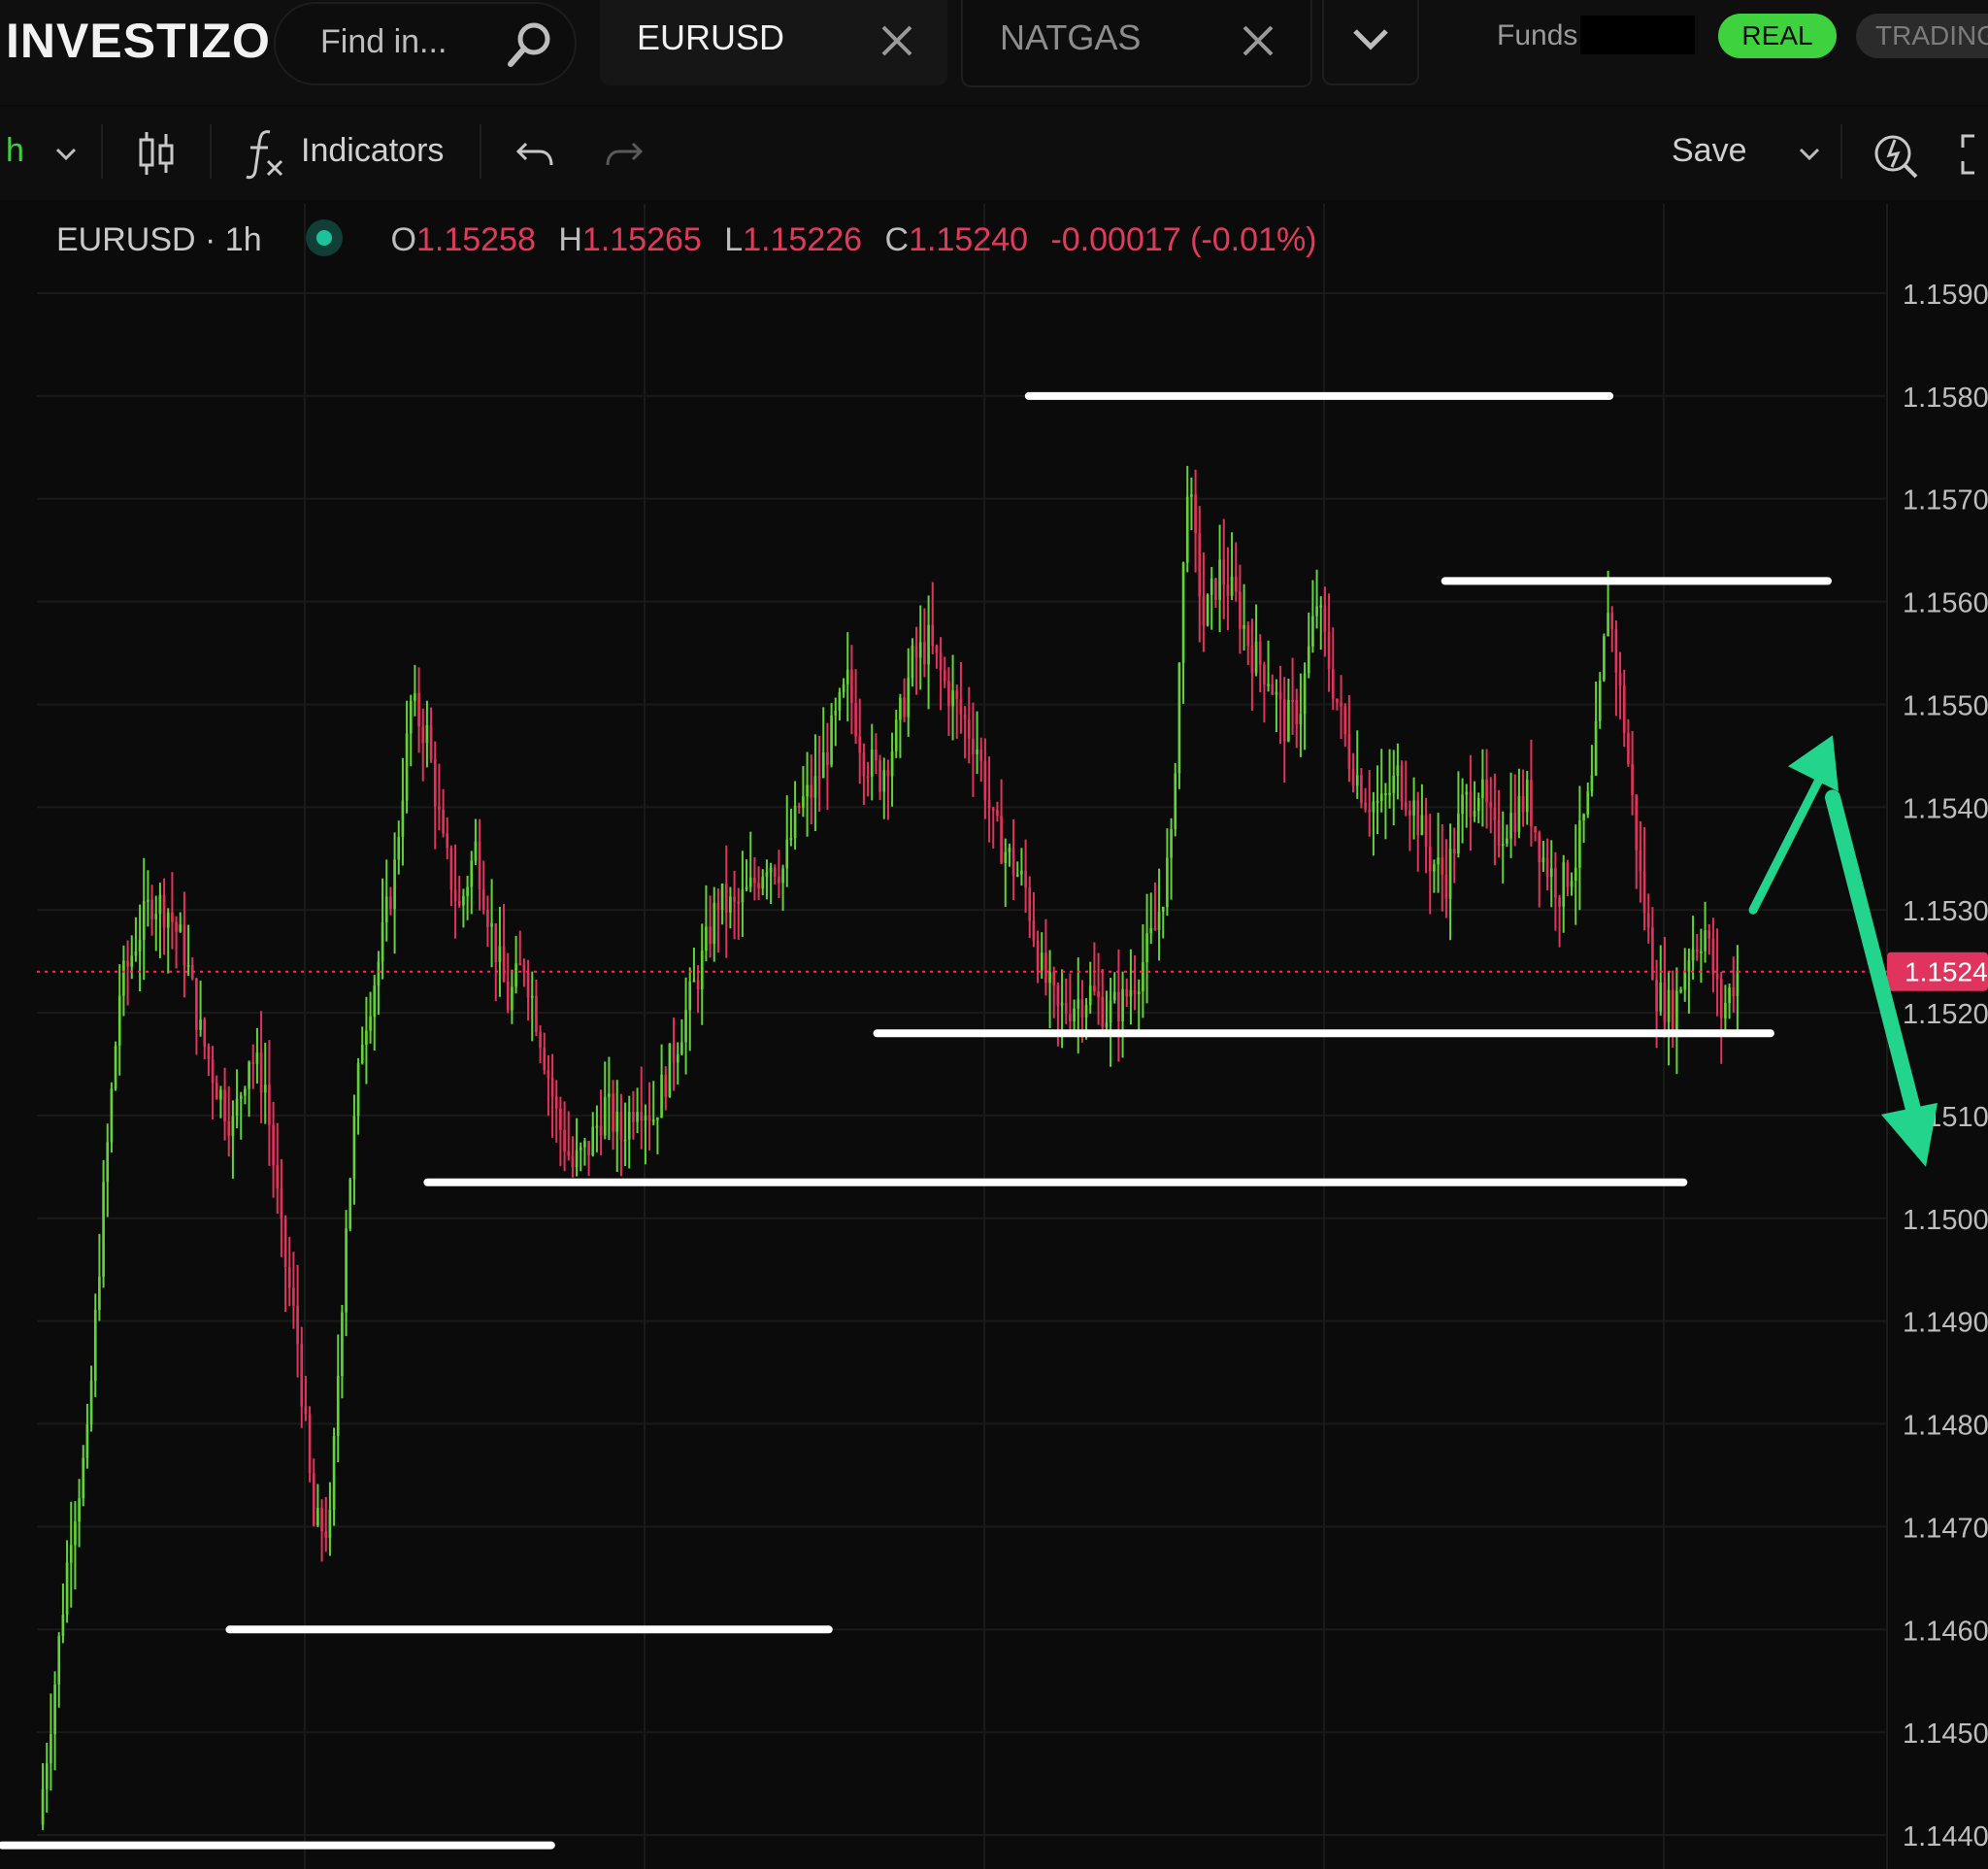 The image size is (1988, 1869). Describe the element at coordinates (159, 240) in the screenshot. I see `legend-symbol: EURUSD · 1h` at that location.